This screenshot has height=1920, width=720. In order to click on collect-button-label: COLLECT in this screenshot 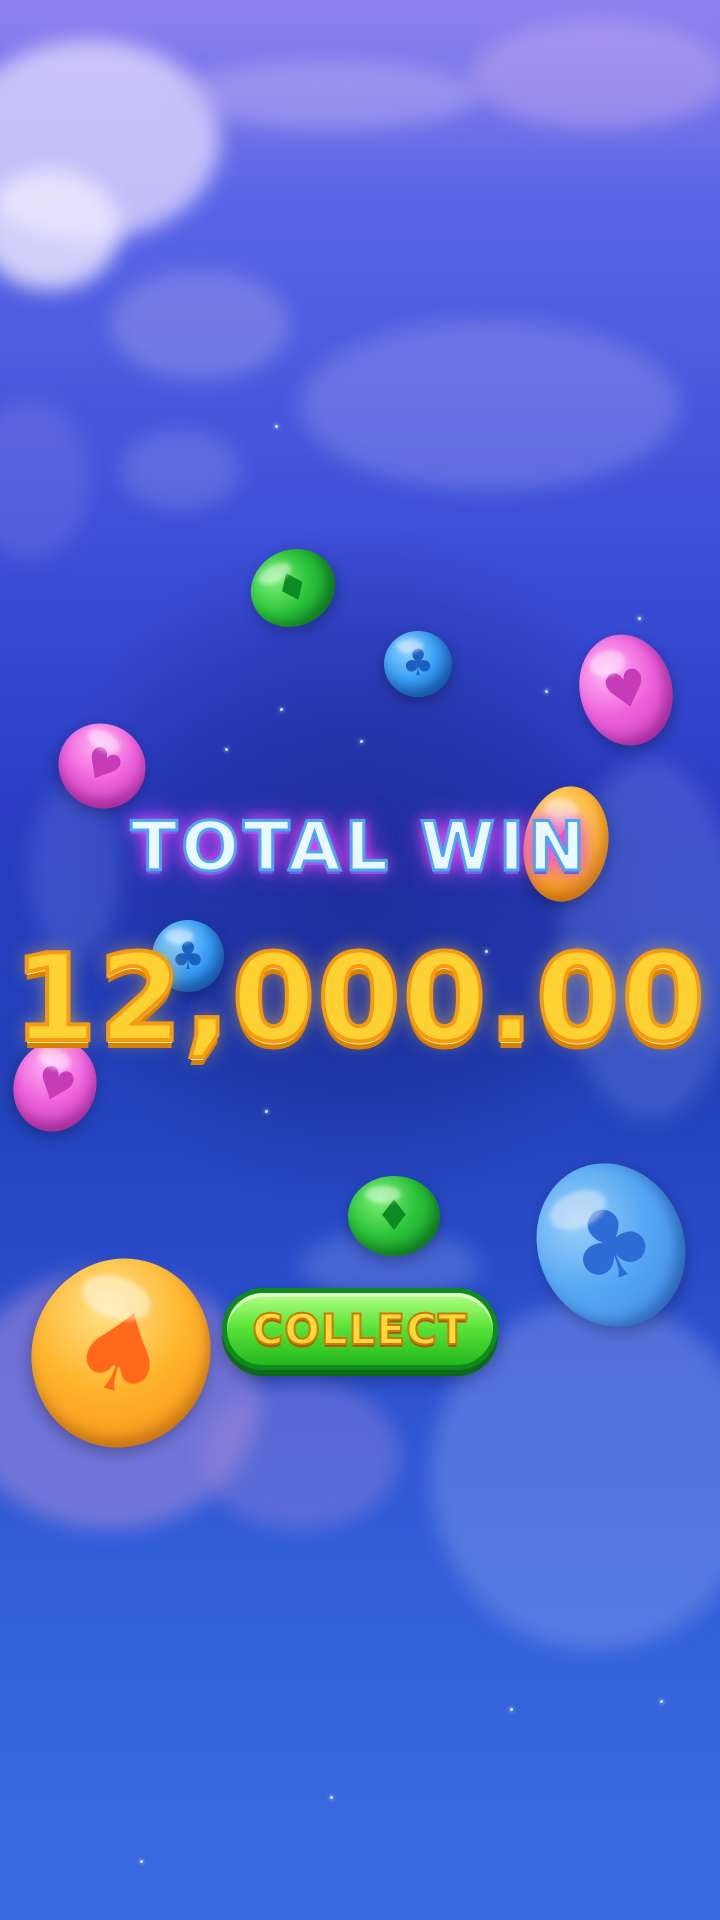, I will do `click(359, 1329)`.